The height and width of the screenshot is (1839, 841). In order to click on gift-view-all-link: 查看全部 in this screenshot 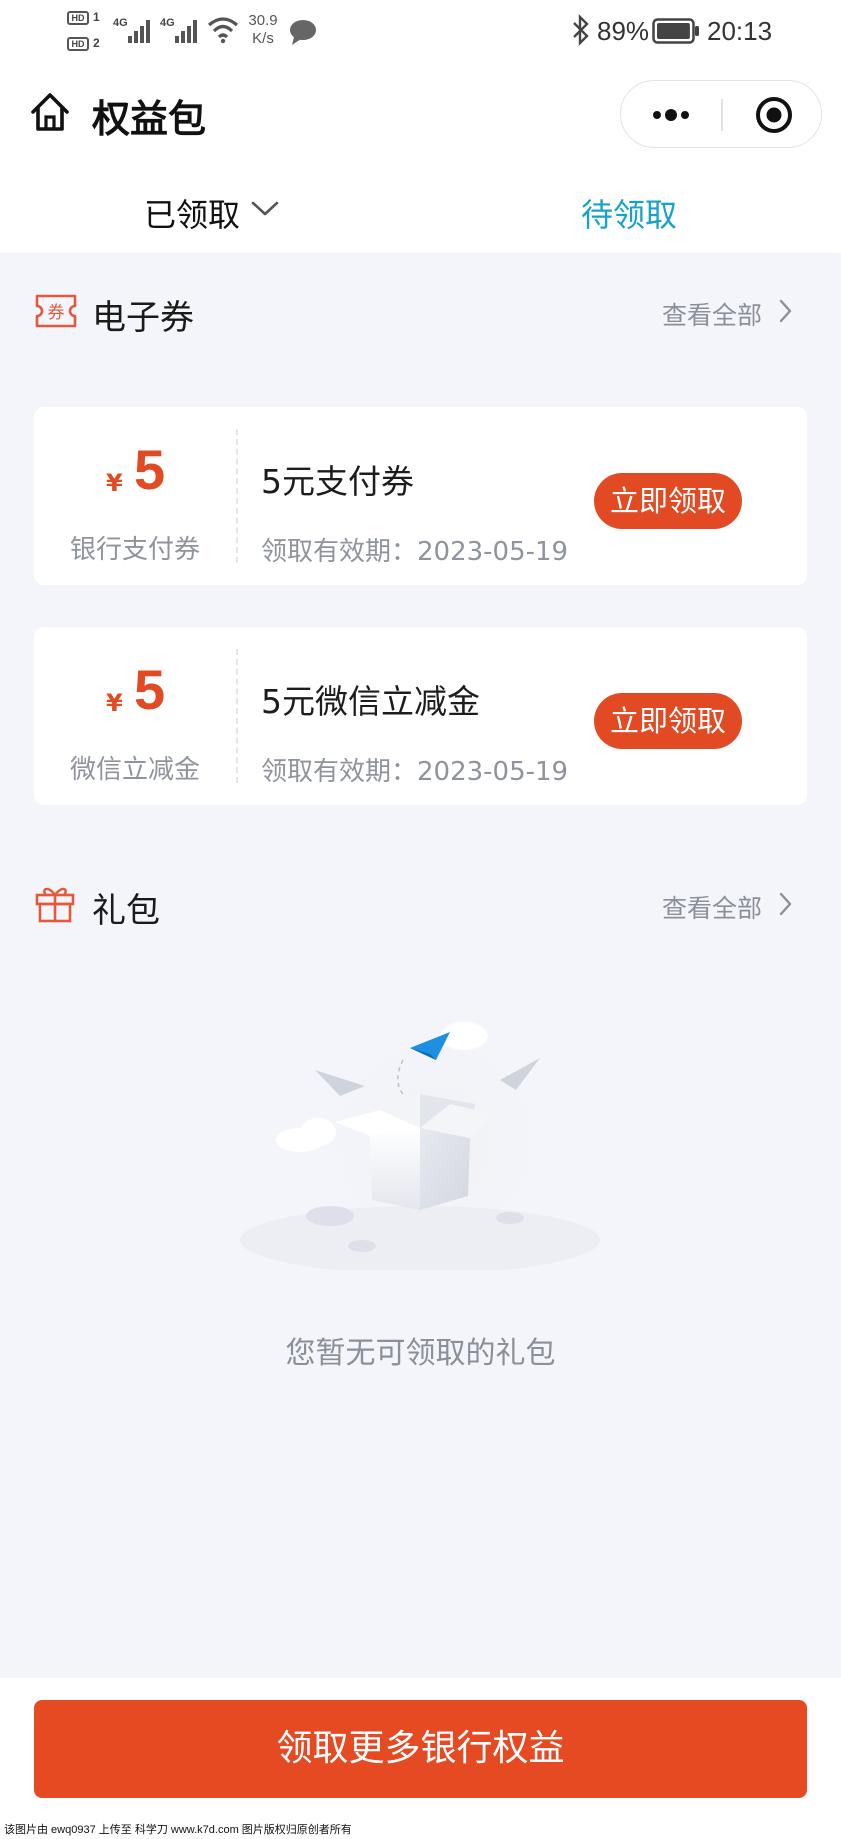, I will do `click(712, 907)`.